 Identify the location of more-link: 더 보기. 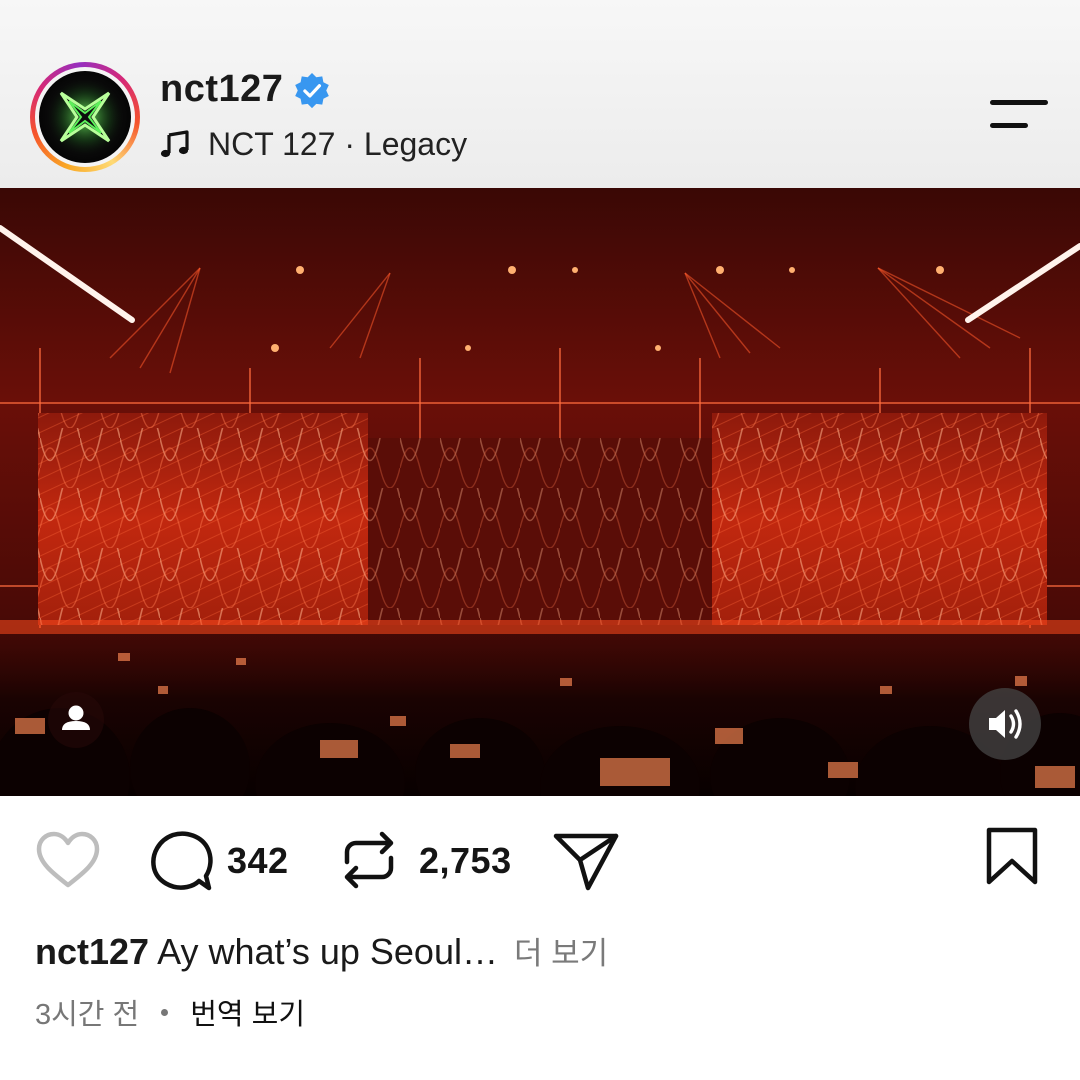
(561, 953).